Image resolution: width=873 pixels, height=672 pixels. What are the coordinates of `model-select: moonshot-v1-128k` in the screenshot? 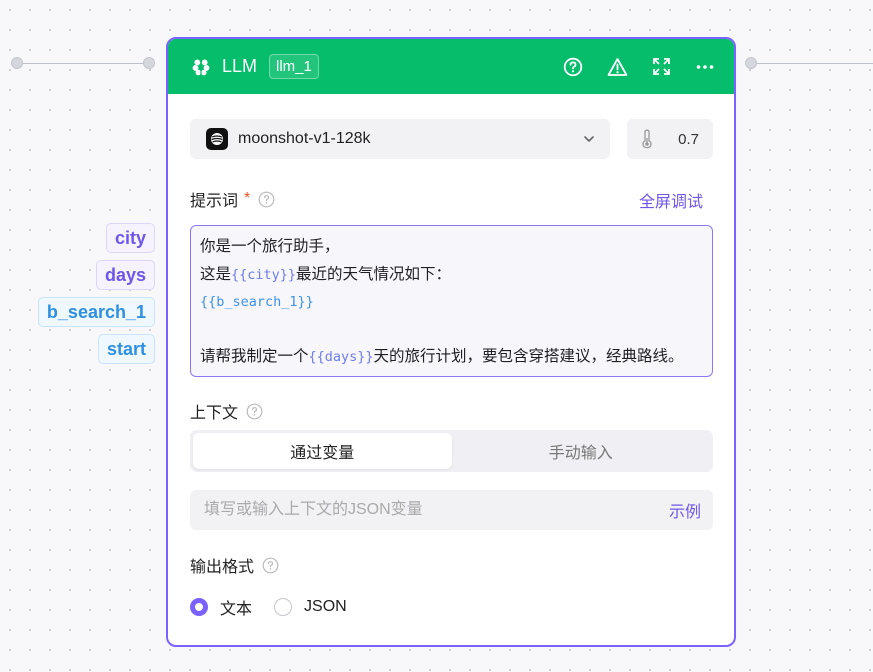 It's located at (400, 139).